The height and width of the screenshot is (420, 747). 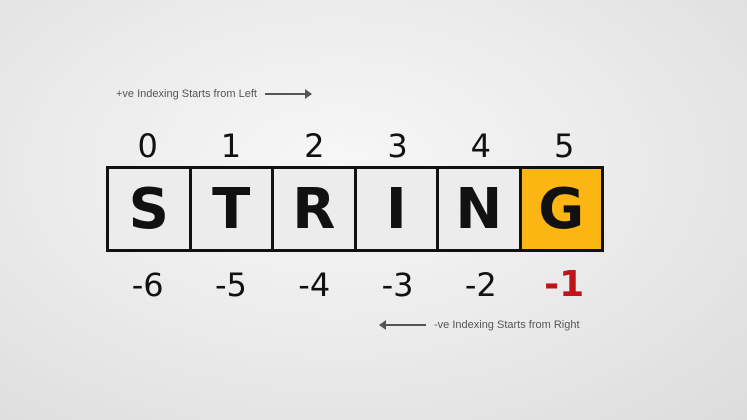 What do you see at coordinates (147, 146) in the screenshot?
I see `positive-index: 0` at bounding box center [147, 146].